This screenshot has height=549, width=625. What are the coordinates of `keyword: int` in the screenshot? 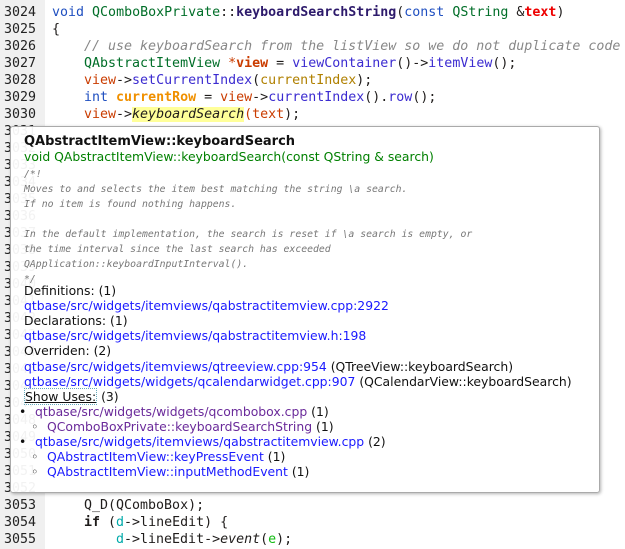 It's located at (96, 97).